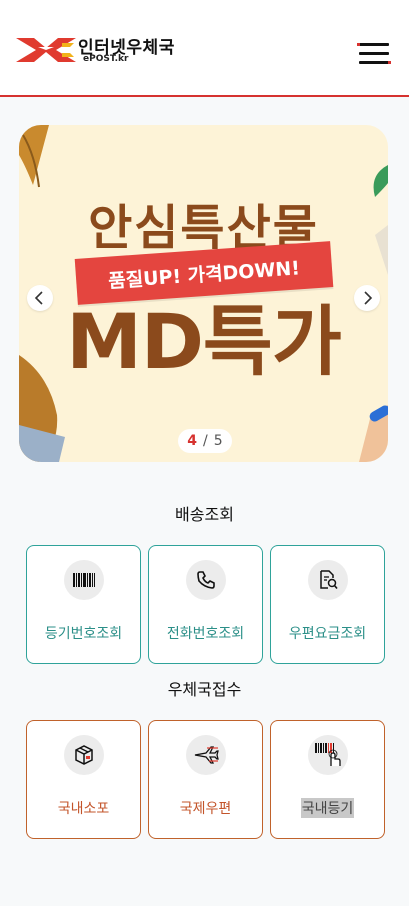  Describe the element at coordinates (205, 809) in the screenshot. I see `international-mail-label: 국제우편` at that location.